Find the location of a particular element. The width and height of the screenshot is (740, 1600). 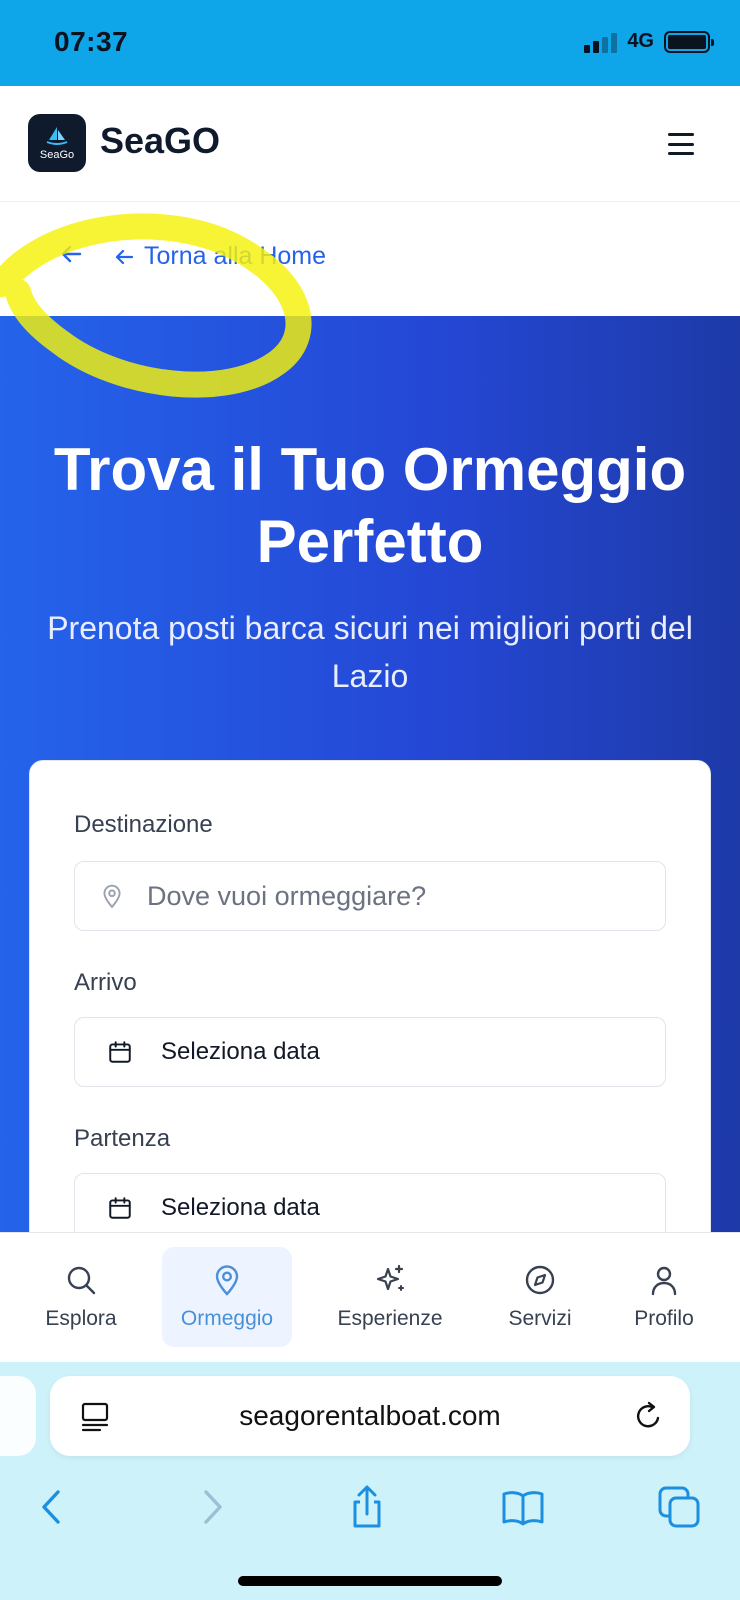

reload-icon is located at coordinates (649, 1416).